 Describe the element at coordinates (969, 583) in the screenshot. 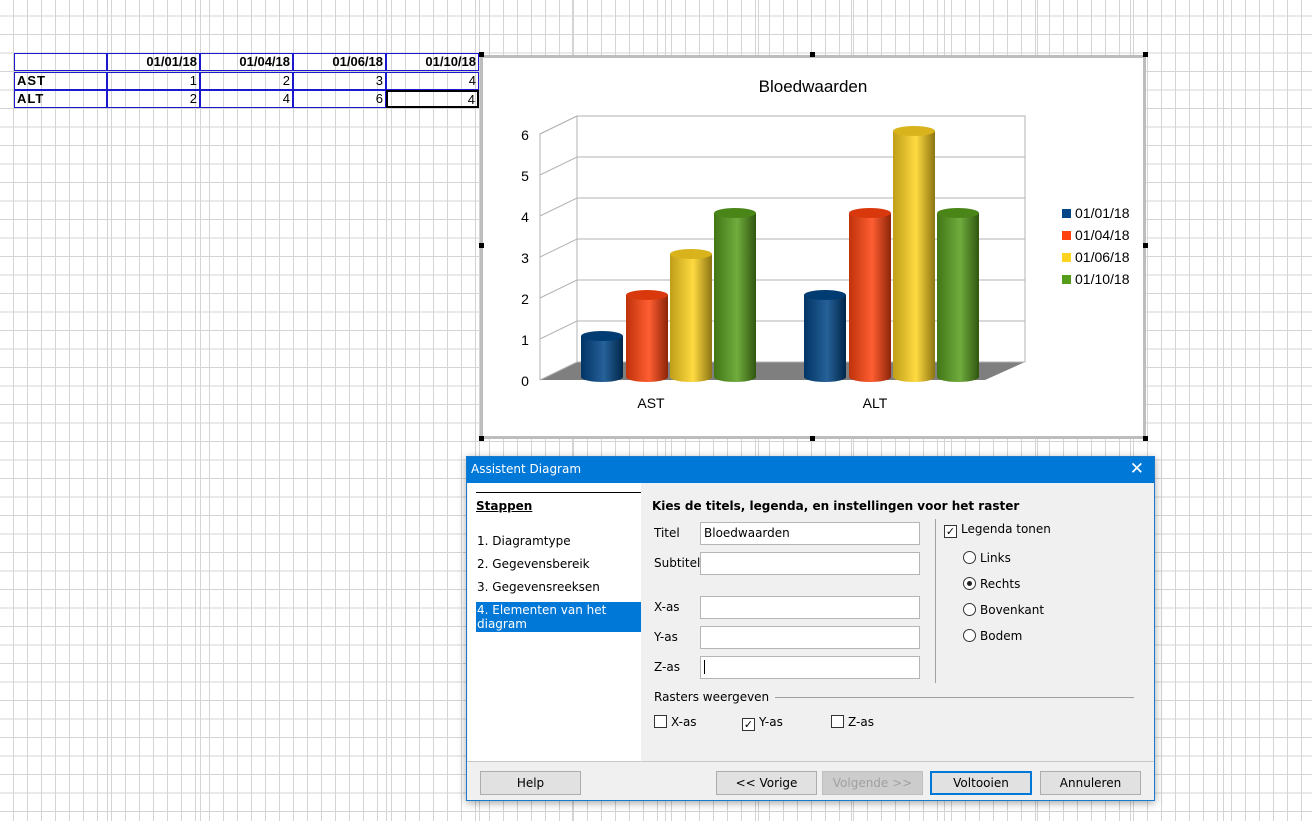

I see `radio-selected-icon` at that location.